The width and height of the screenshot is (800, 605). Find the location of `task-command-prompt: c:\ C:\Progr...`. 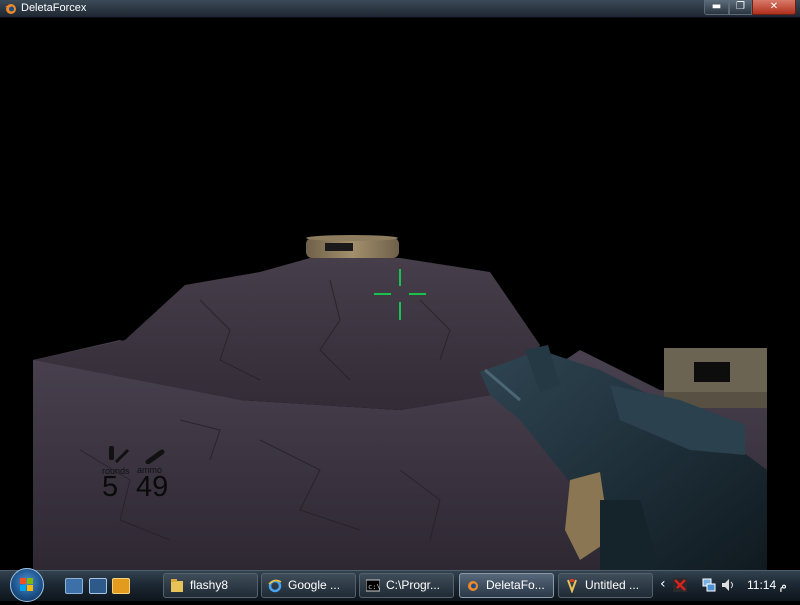

task-command-prompt: c:\ C:\Progr... is located at coordinates (406, 585).